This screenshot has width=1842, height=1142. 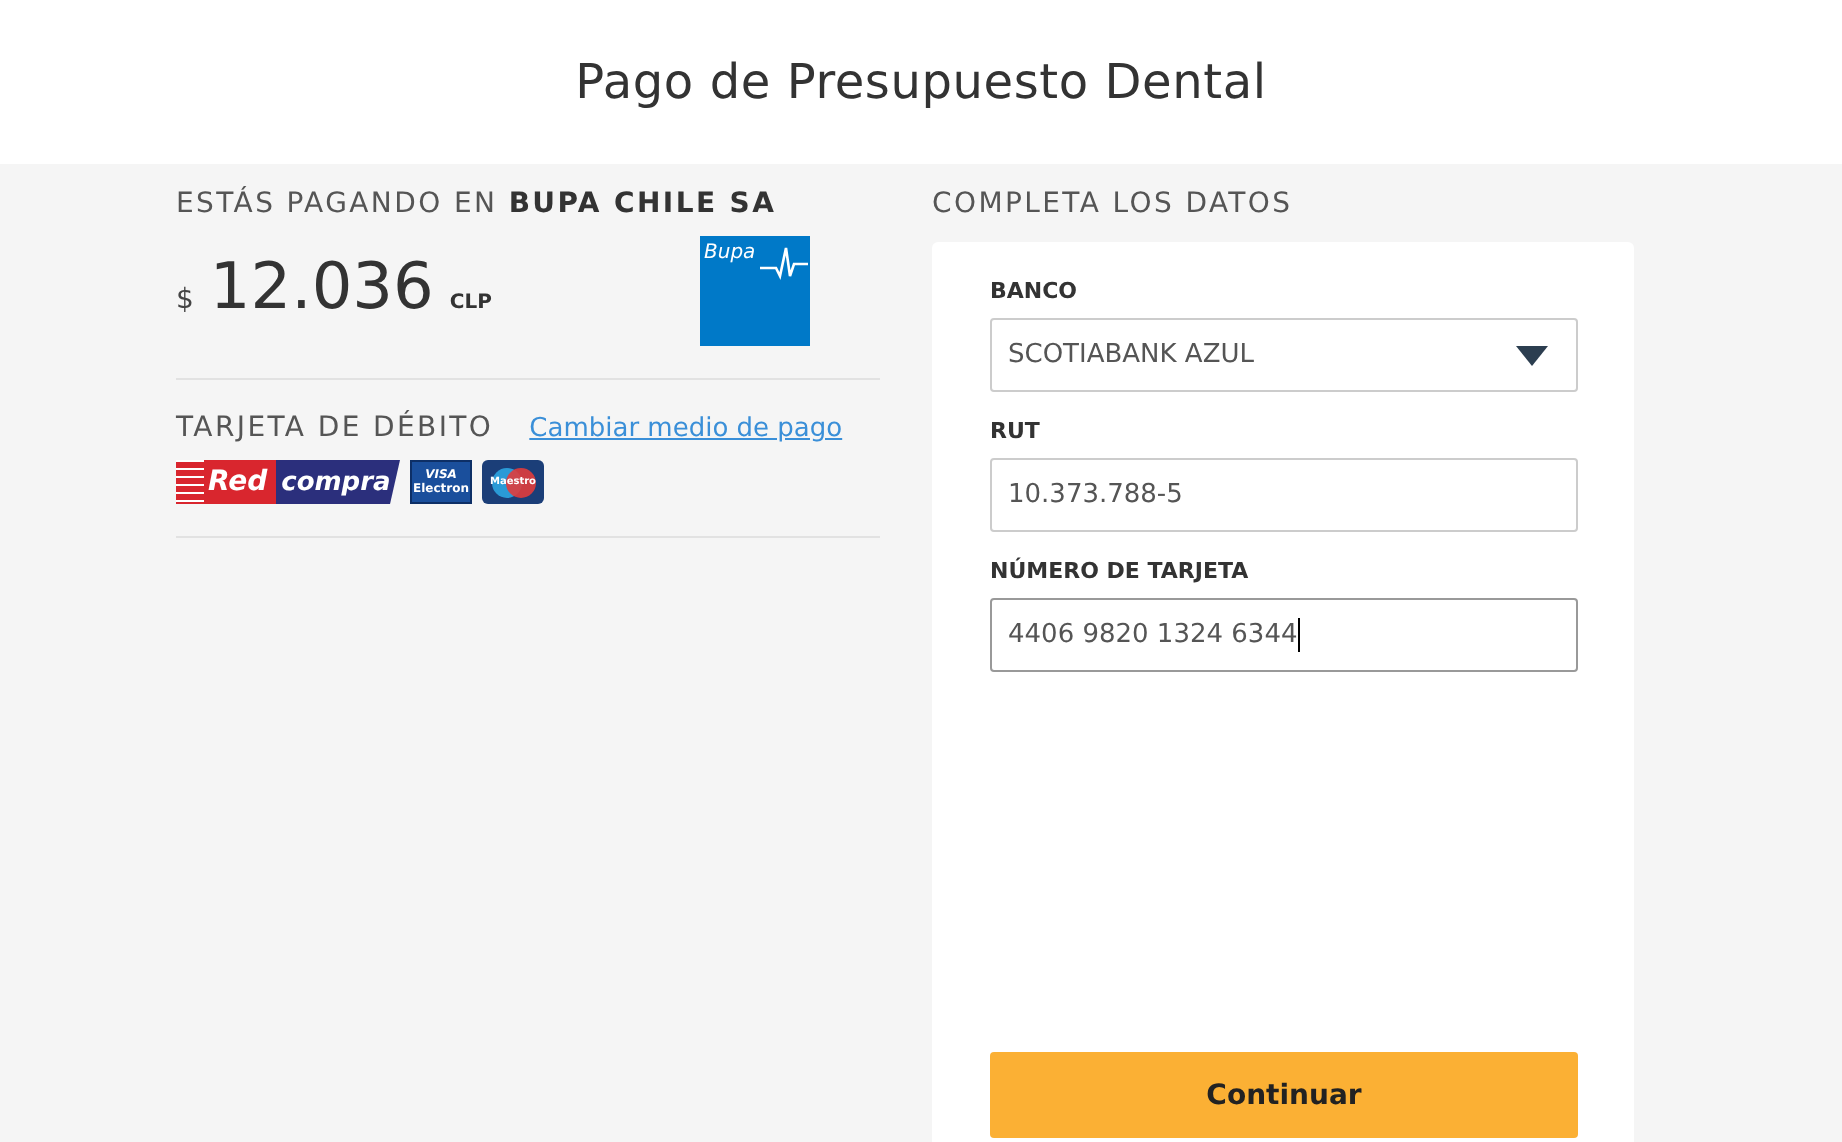 What do you see at coordinates (1016, 431) in the screenshot?
I see `field-label: RUT` at bounding box center [1016, 431].